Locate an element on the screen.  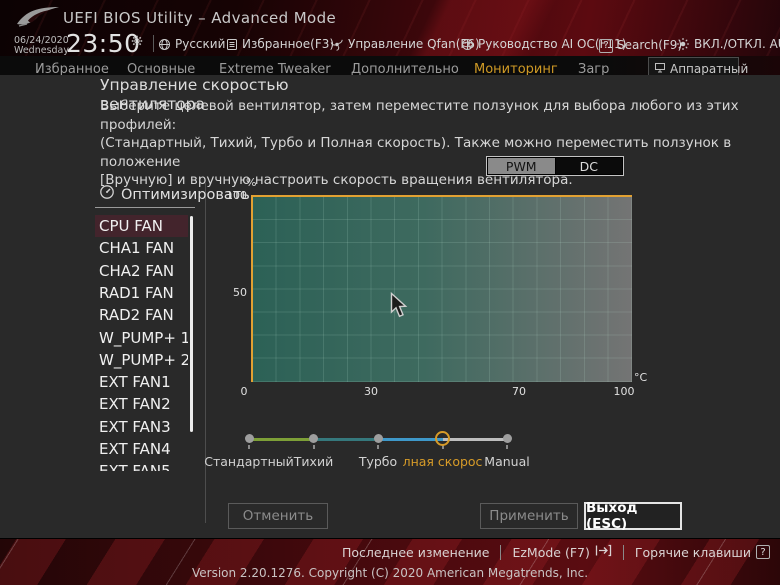
menu-item-1: Избранное(F3) is located at coordinates (280, 44).